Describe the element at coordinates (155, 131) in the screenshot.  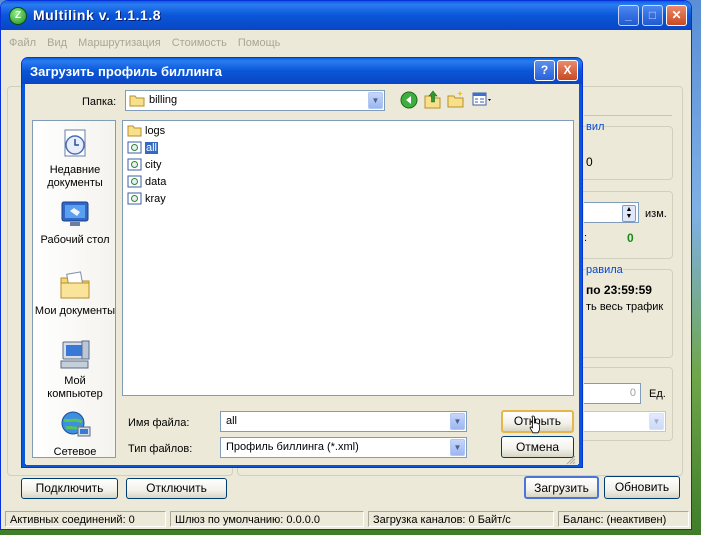
I see `file-name: logs` at that location.